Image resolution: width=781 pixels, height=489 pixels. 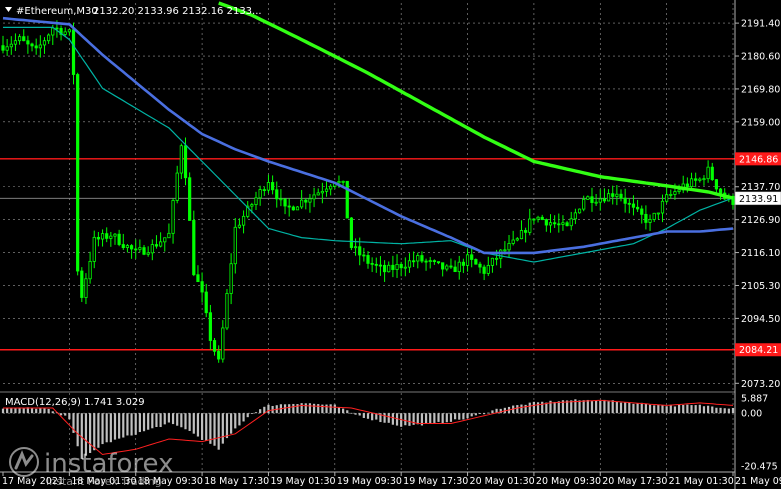 I want to click on macd-scale-label: 5.887, so click(x=754, y=399).